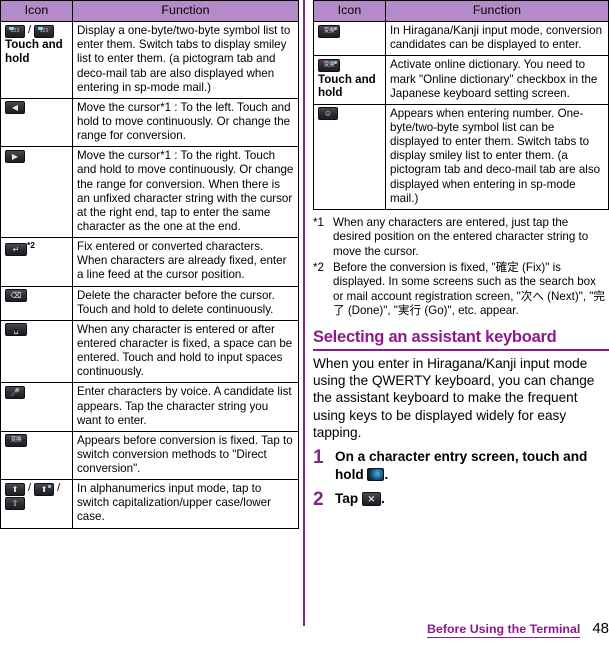  What do you see at coordinates (472, 498) in the screenshot?
I see `step-text: Tap ✕.` at bounding box center [472, 498].